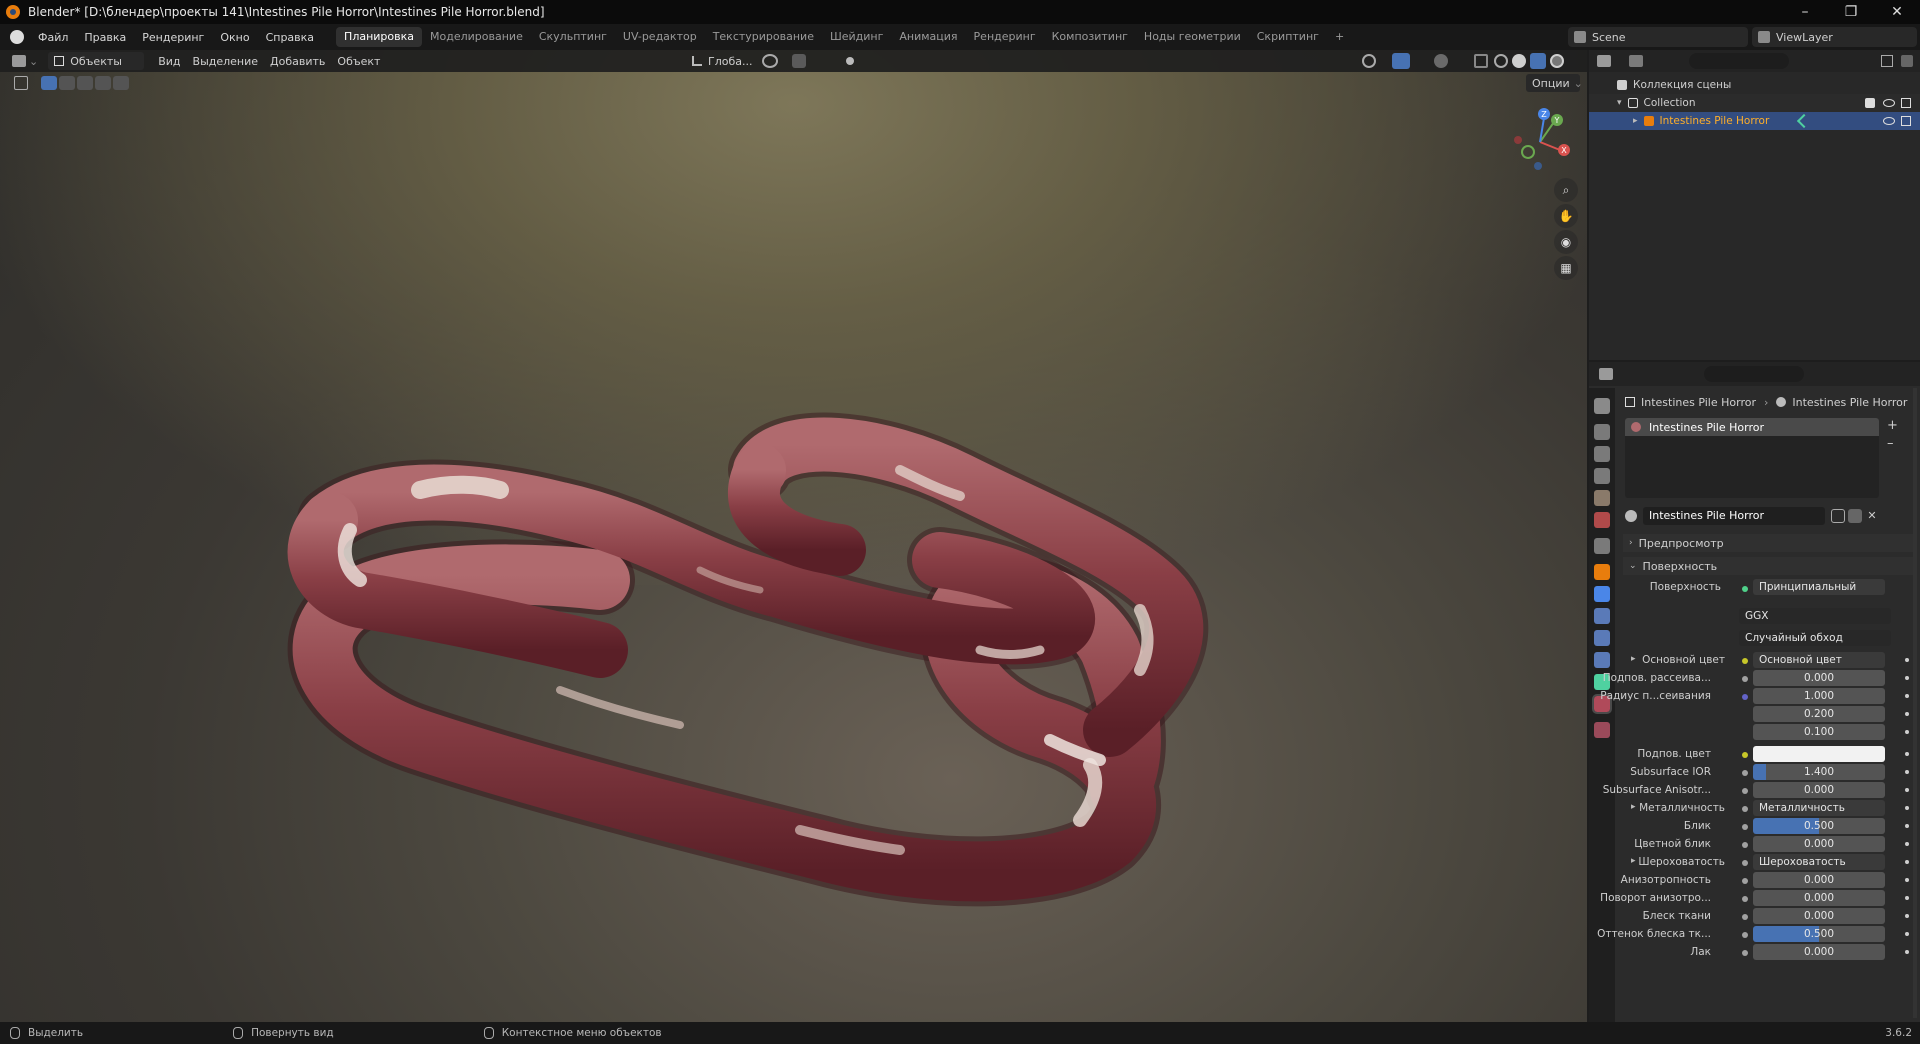  What do you see at coordinates (1889, 103) in the screenshot?
I see `eye-icon` at bounding box center [1889, 103].